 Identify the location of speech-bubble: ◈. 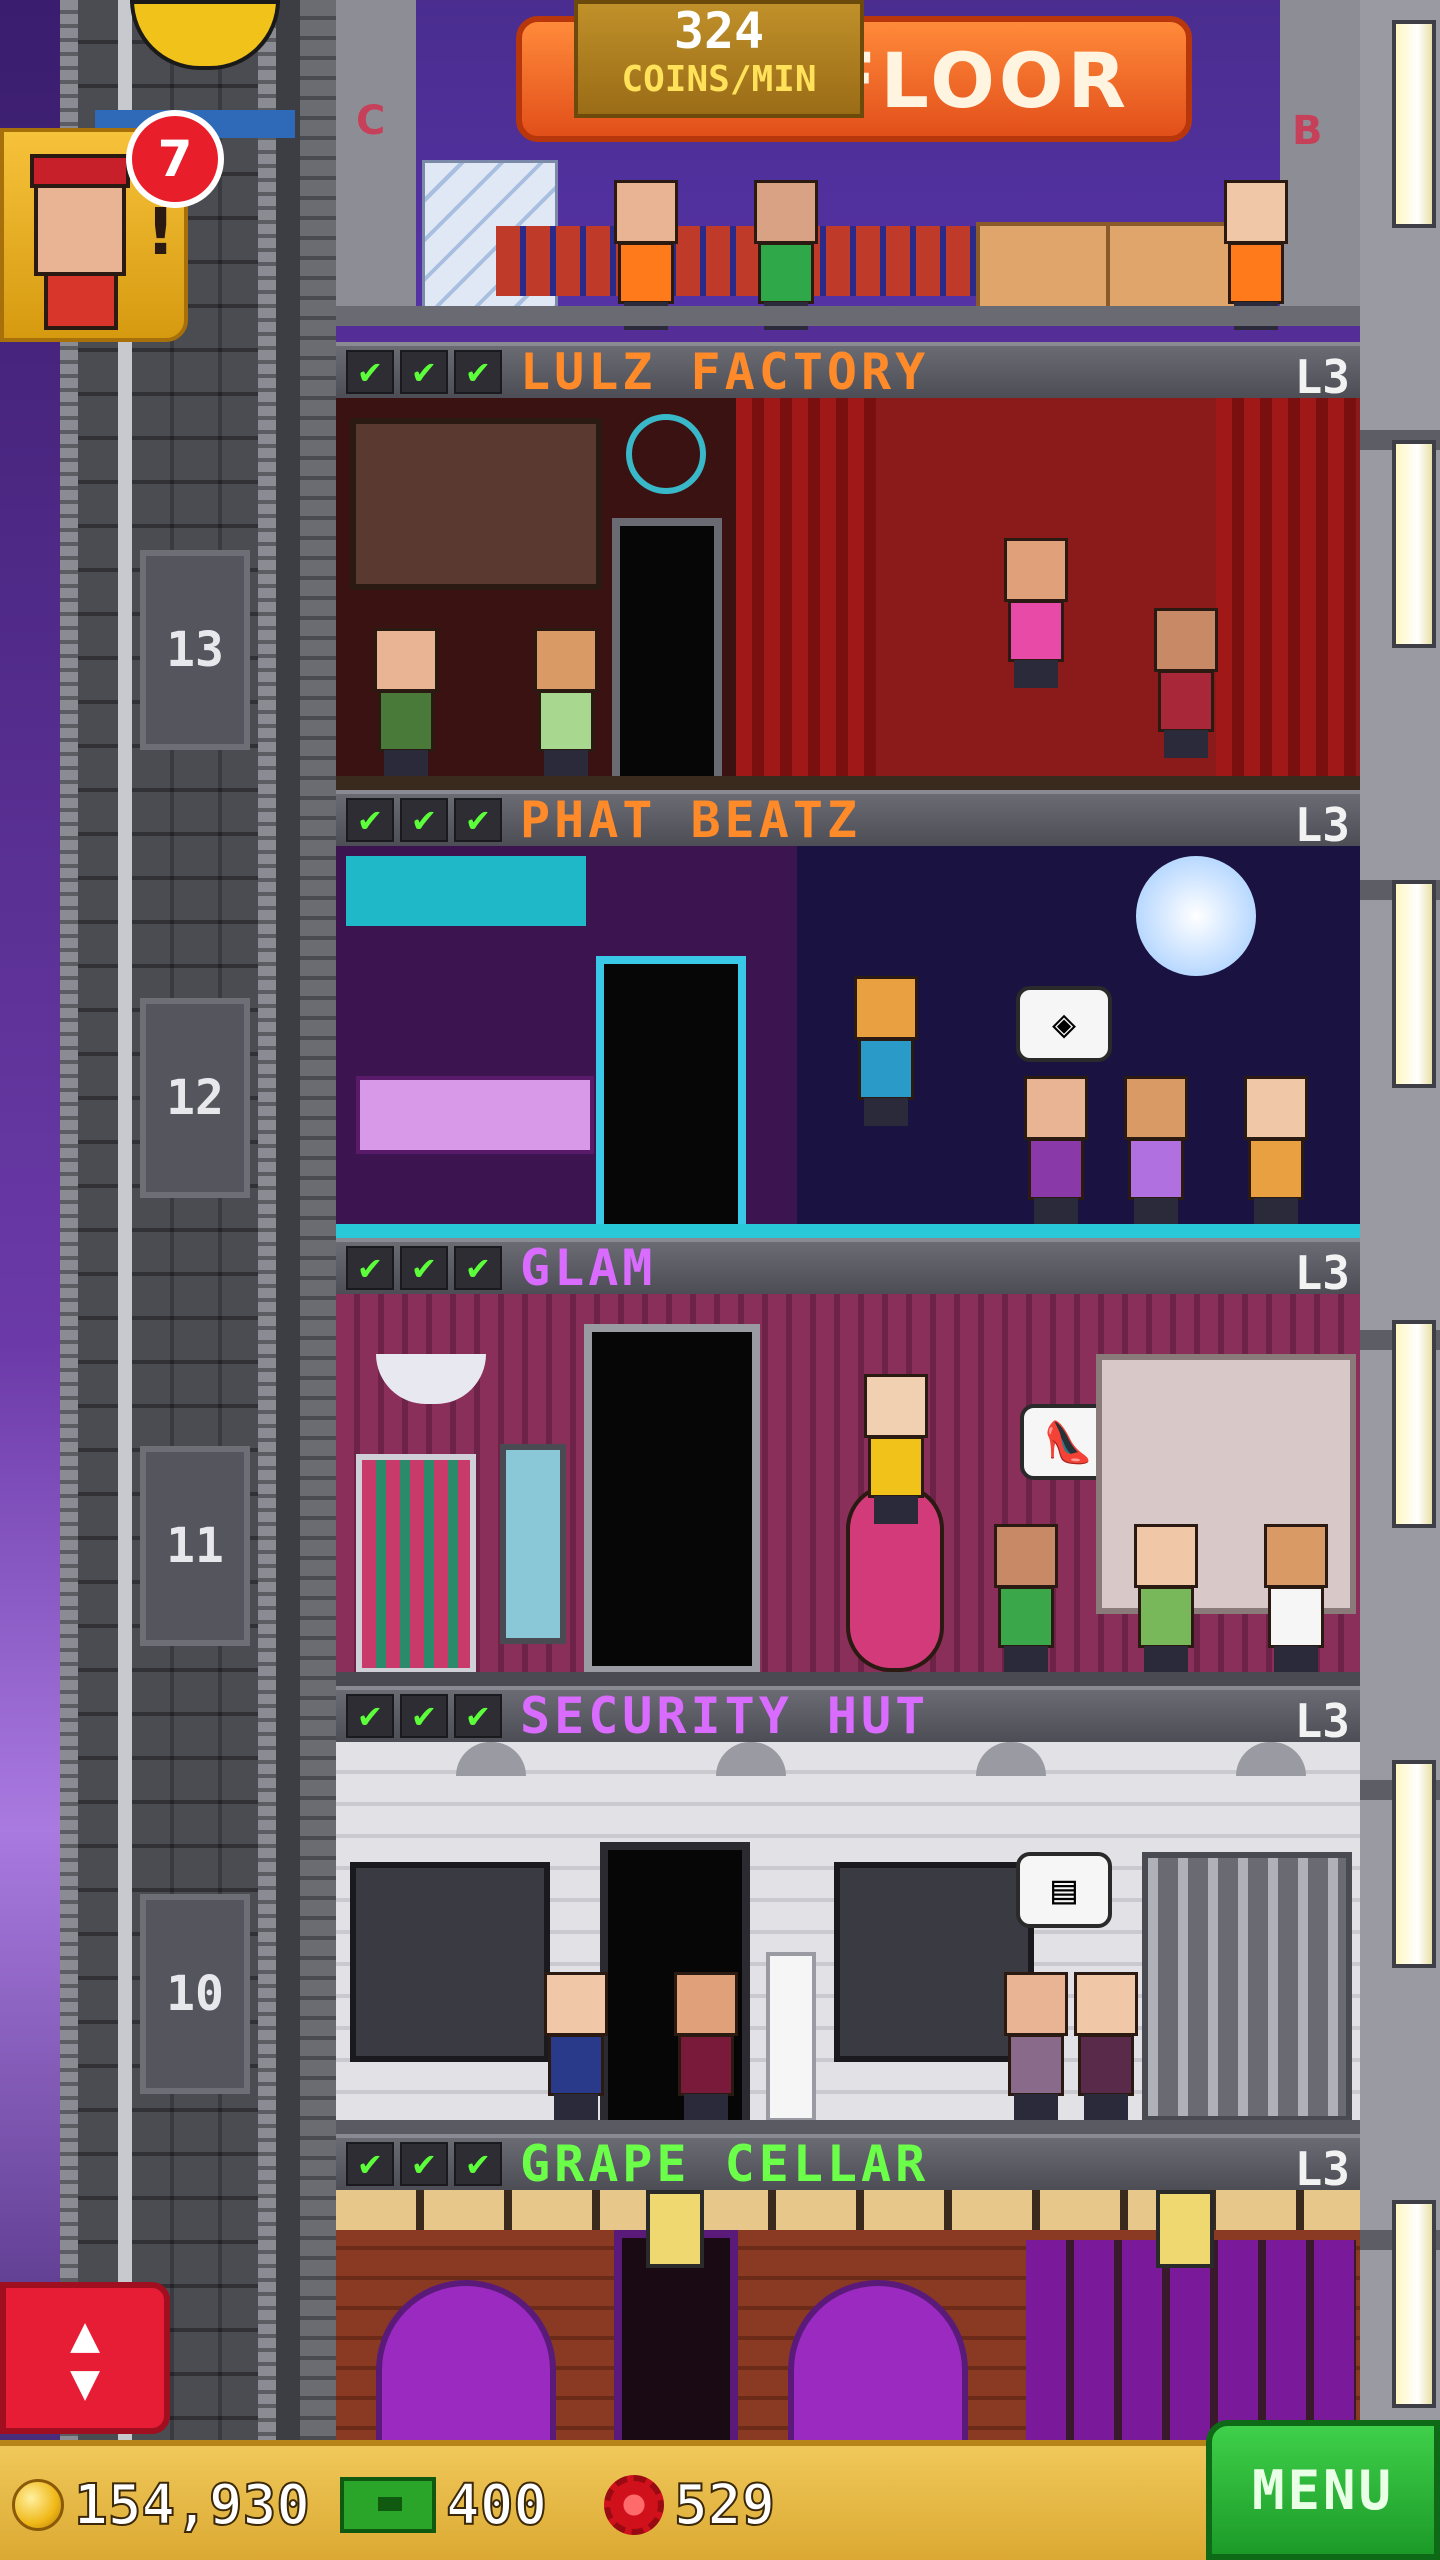
(1064, 1024).